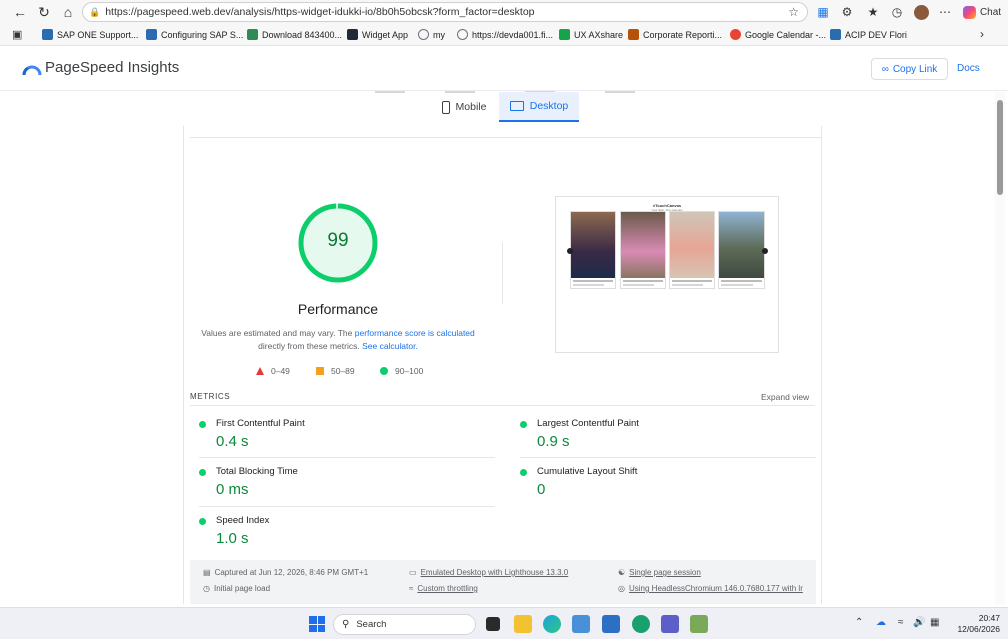  What do you see at coordinates (273, 371) in the screenshot?
I see `legend-fail: 0–49` at bounding box center [273, 371].